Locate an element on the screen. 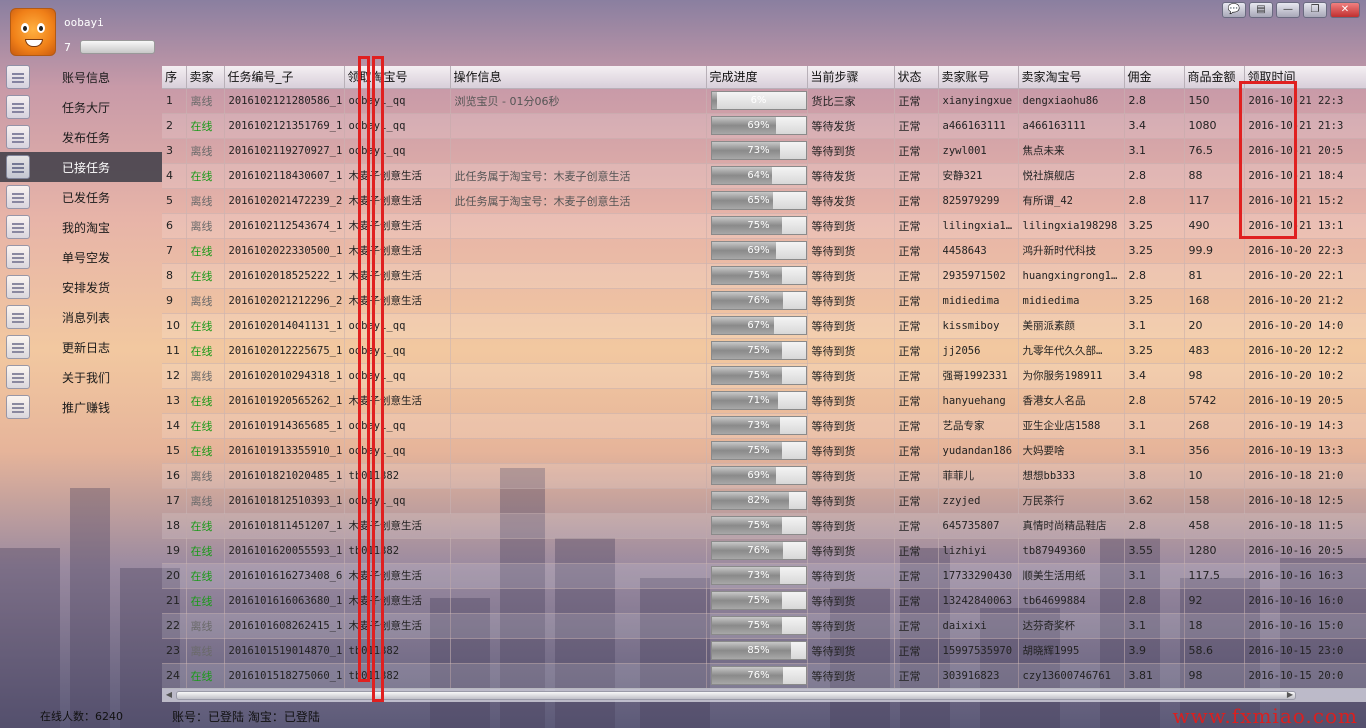 Image resolution: width=1366 pixels, height=728 pixels. level-progress-bar is located at coordinates (117, 47).